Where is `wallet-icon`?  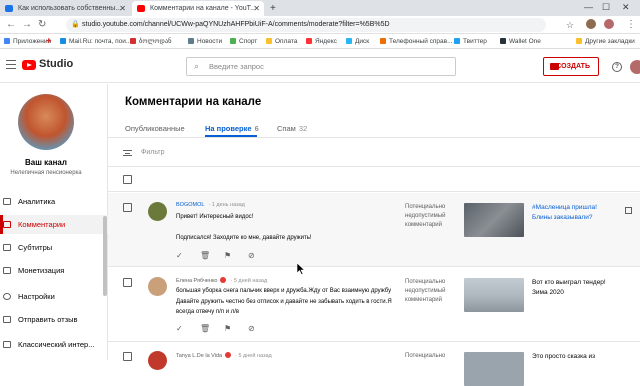
wallet-icon is located at coordinates (503, 41).